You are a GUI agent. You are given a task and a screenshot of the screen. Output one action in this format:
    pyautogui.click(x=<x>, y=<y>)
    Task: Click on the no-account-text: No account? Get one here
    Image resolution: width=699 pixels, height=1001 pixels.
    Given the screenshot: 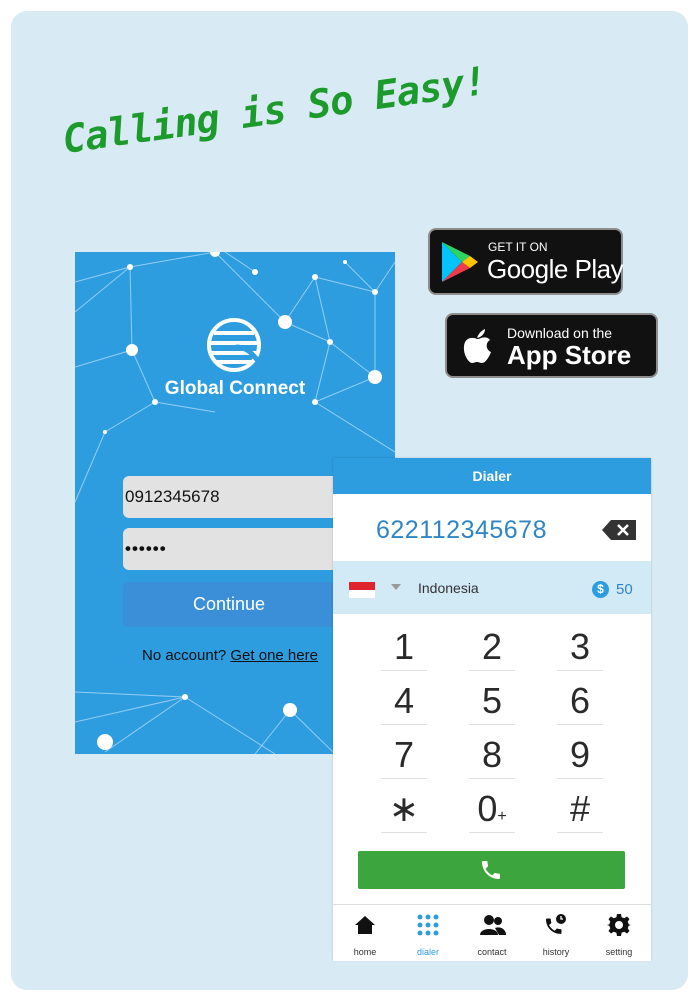 What is the action you would take?
    pyautogui.click(x=230, y=655)
    